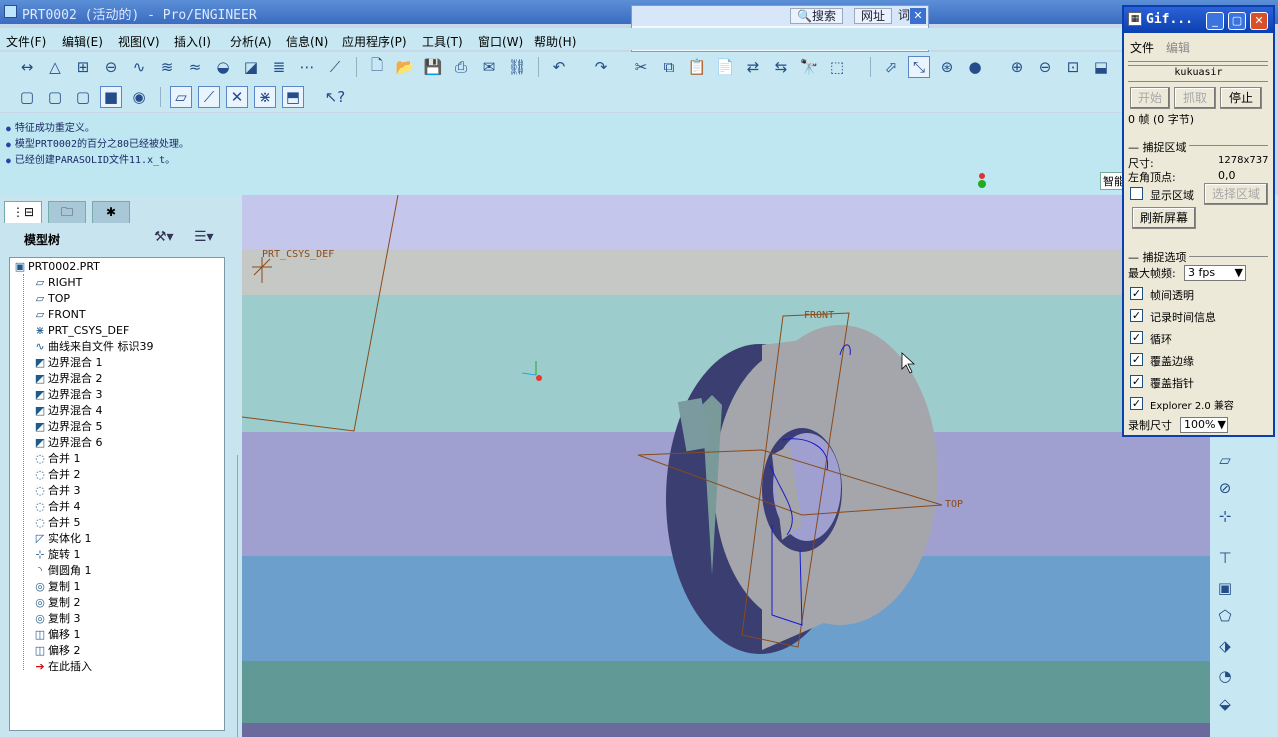 The height and width of the screenshot is (737, 1278). I want to click on datum-axes-icon: ⟋, so click(209, 97).